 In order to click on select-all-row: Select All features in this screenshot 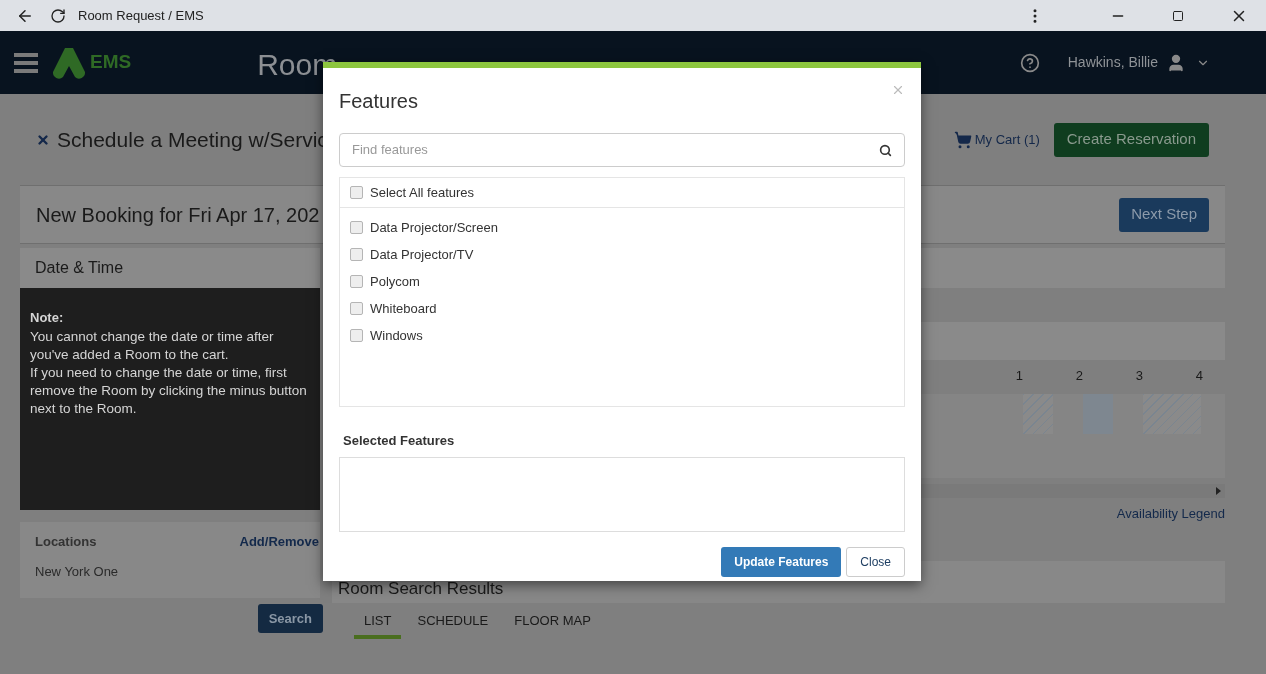, I will do `click(622, 192)`.